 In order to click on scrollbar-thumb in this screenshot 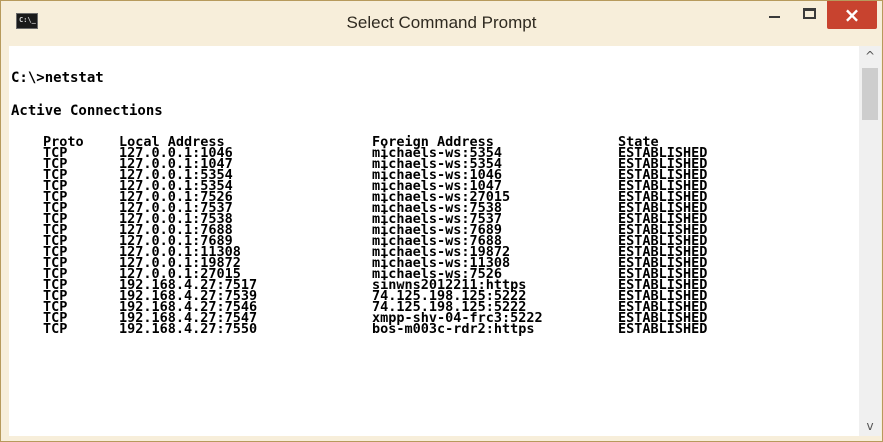, I will do `click(870, 94)`.